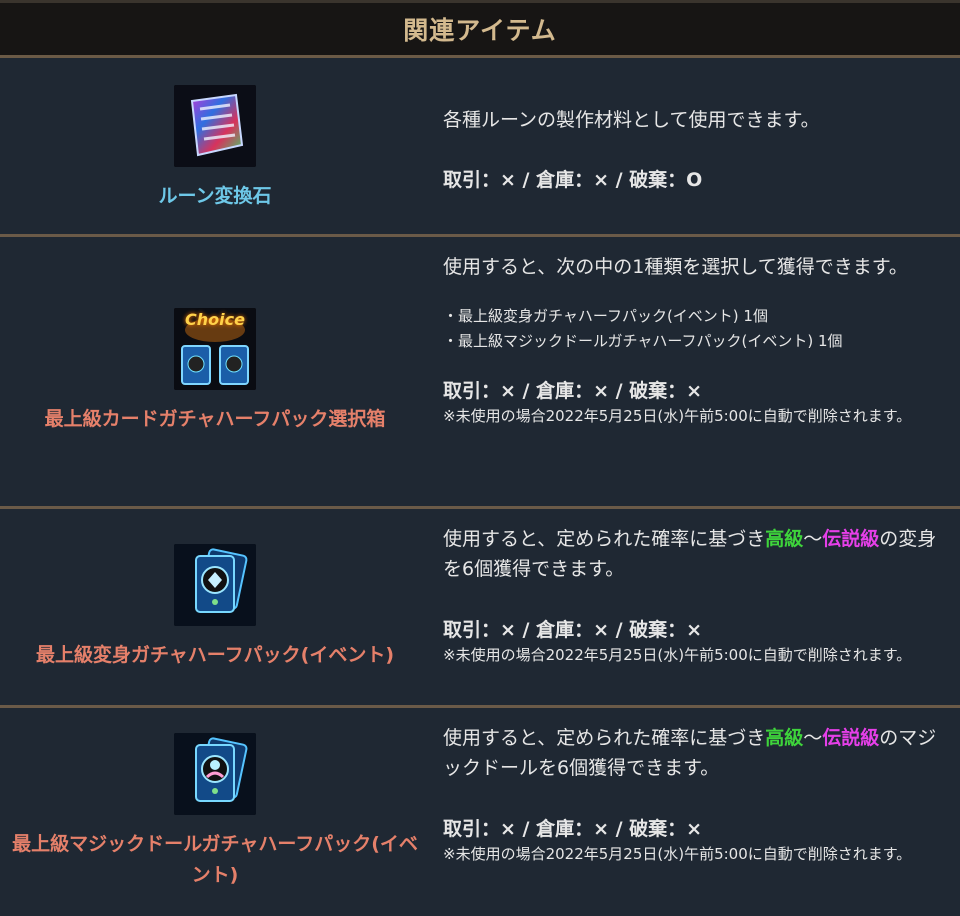  I want to click on item-name: 最上級カードガチャハーフパック選択箱, so click(215, 419).